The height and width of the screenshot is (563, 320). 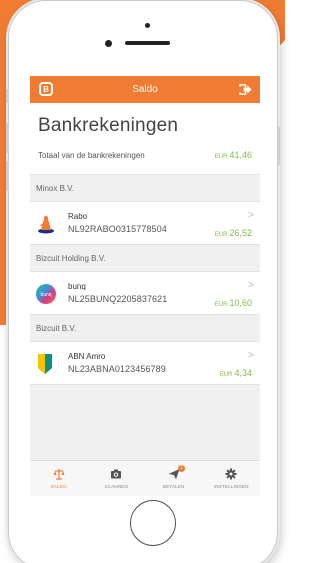 What do you see at coordinates (108, 43) in the screenshot?
I see `front-camera` at bounding box center [108, 43].